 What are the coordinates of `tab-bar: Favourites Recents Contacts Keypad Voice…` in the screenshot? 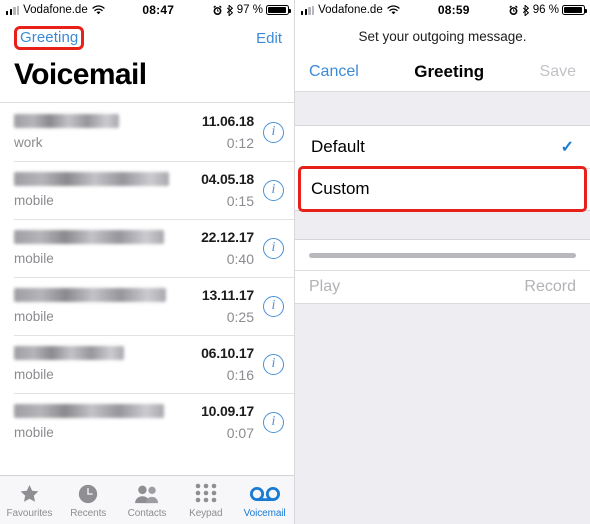 It's located at (147, 499).